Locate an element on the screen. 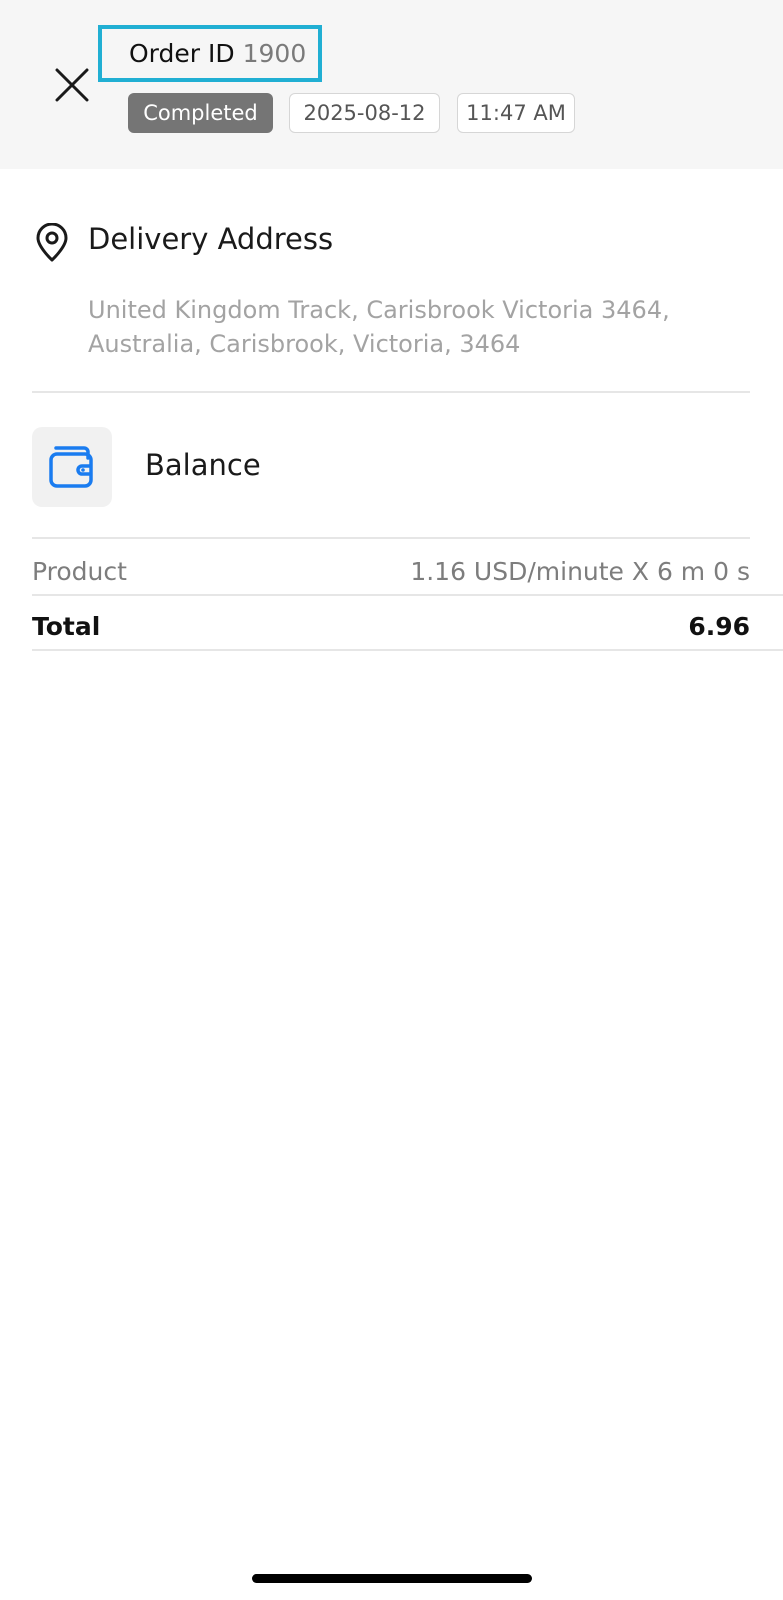  order-id-title: Order ID 1900 is located at coordinates (210, 53).